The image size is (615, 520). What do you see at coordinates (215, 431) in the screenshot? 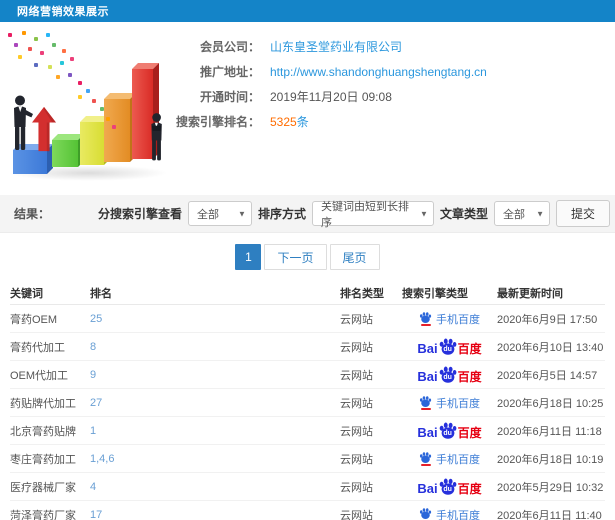
I see `rank-link: 1` at bounding box center [215, 431].